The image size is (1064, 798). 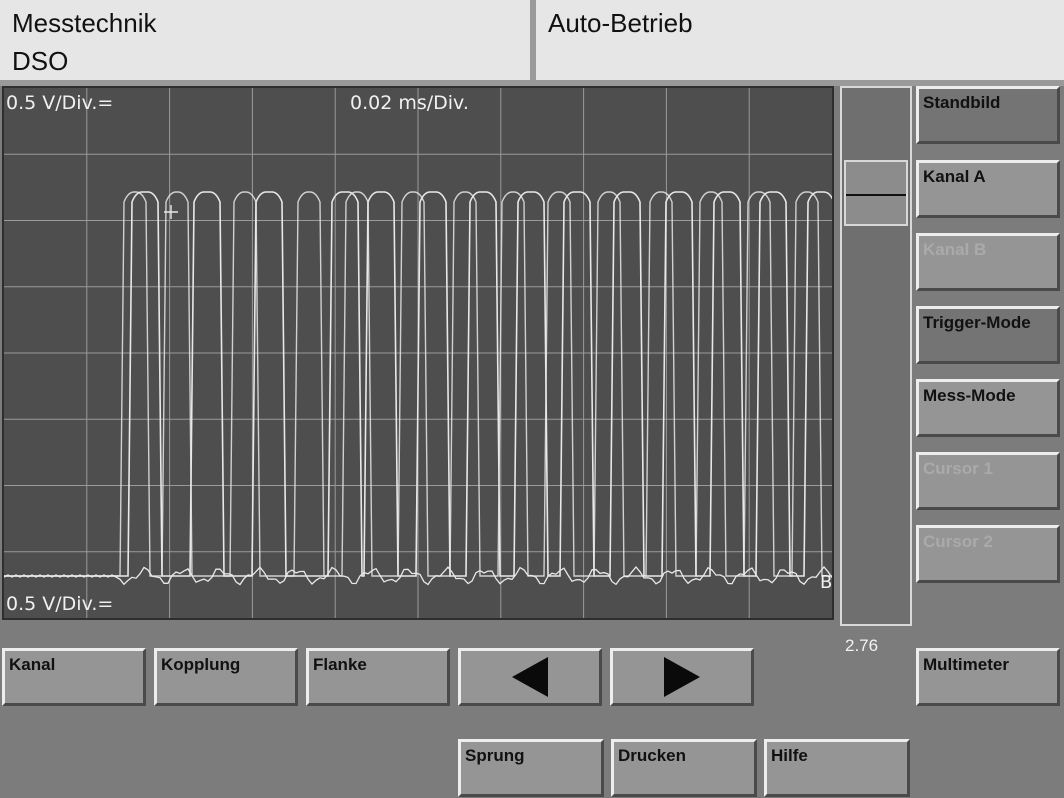 I want to click on trigger-level-line, so click(x=876, y=195).